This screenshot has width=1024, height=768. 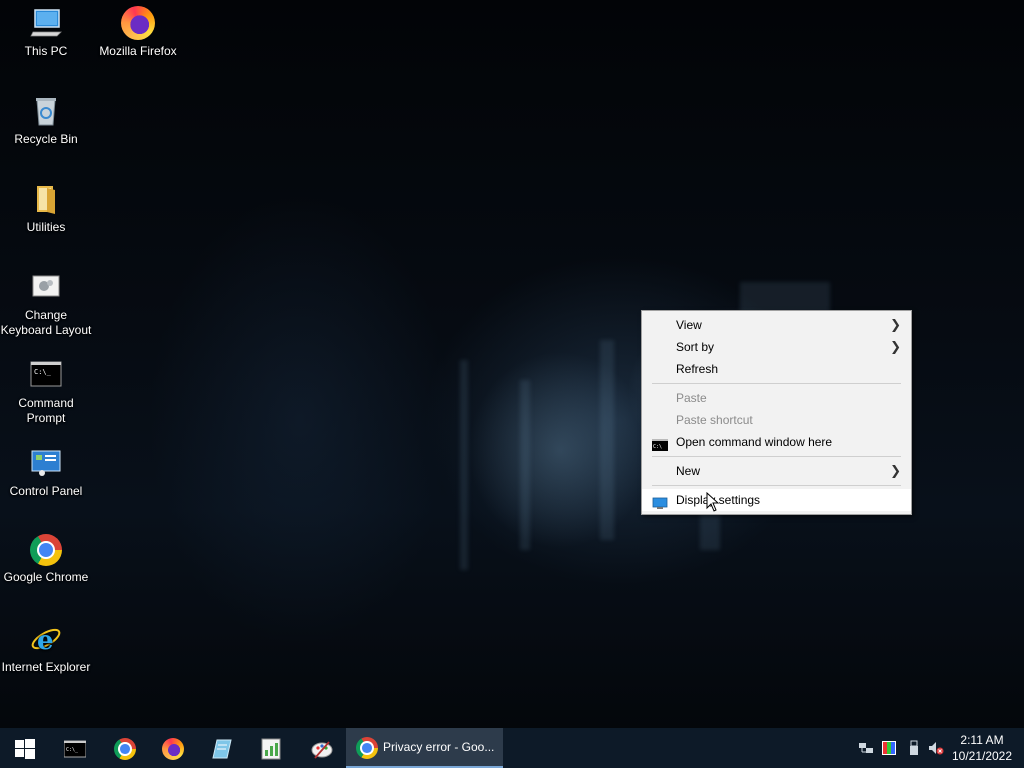 I want to click on desktop-icon-label: This PC, so click(x=46, y=51).